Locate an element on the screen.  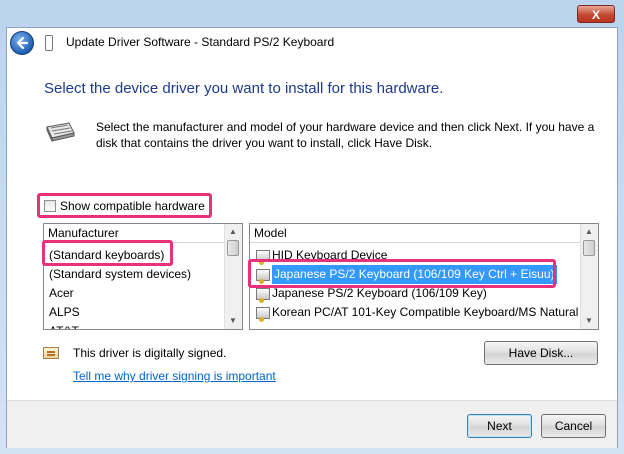
keyboard-icon is located at coordinates (60, 132).